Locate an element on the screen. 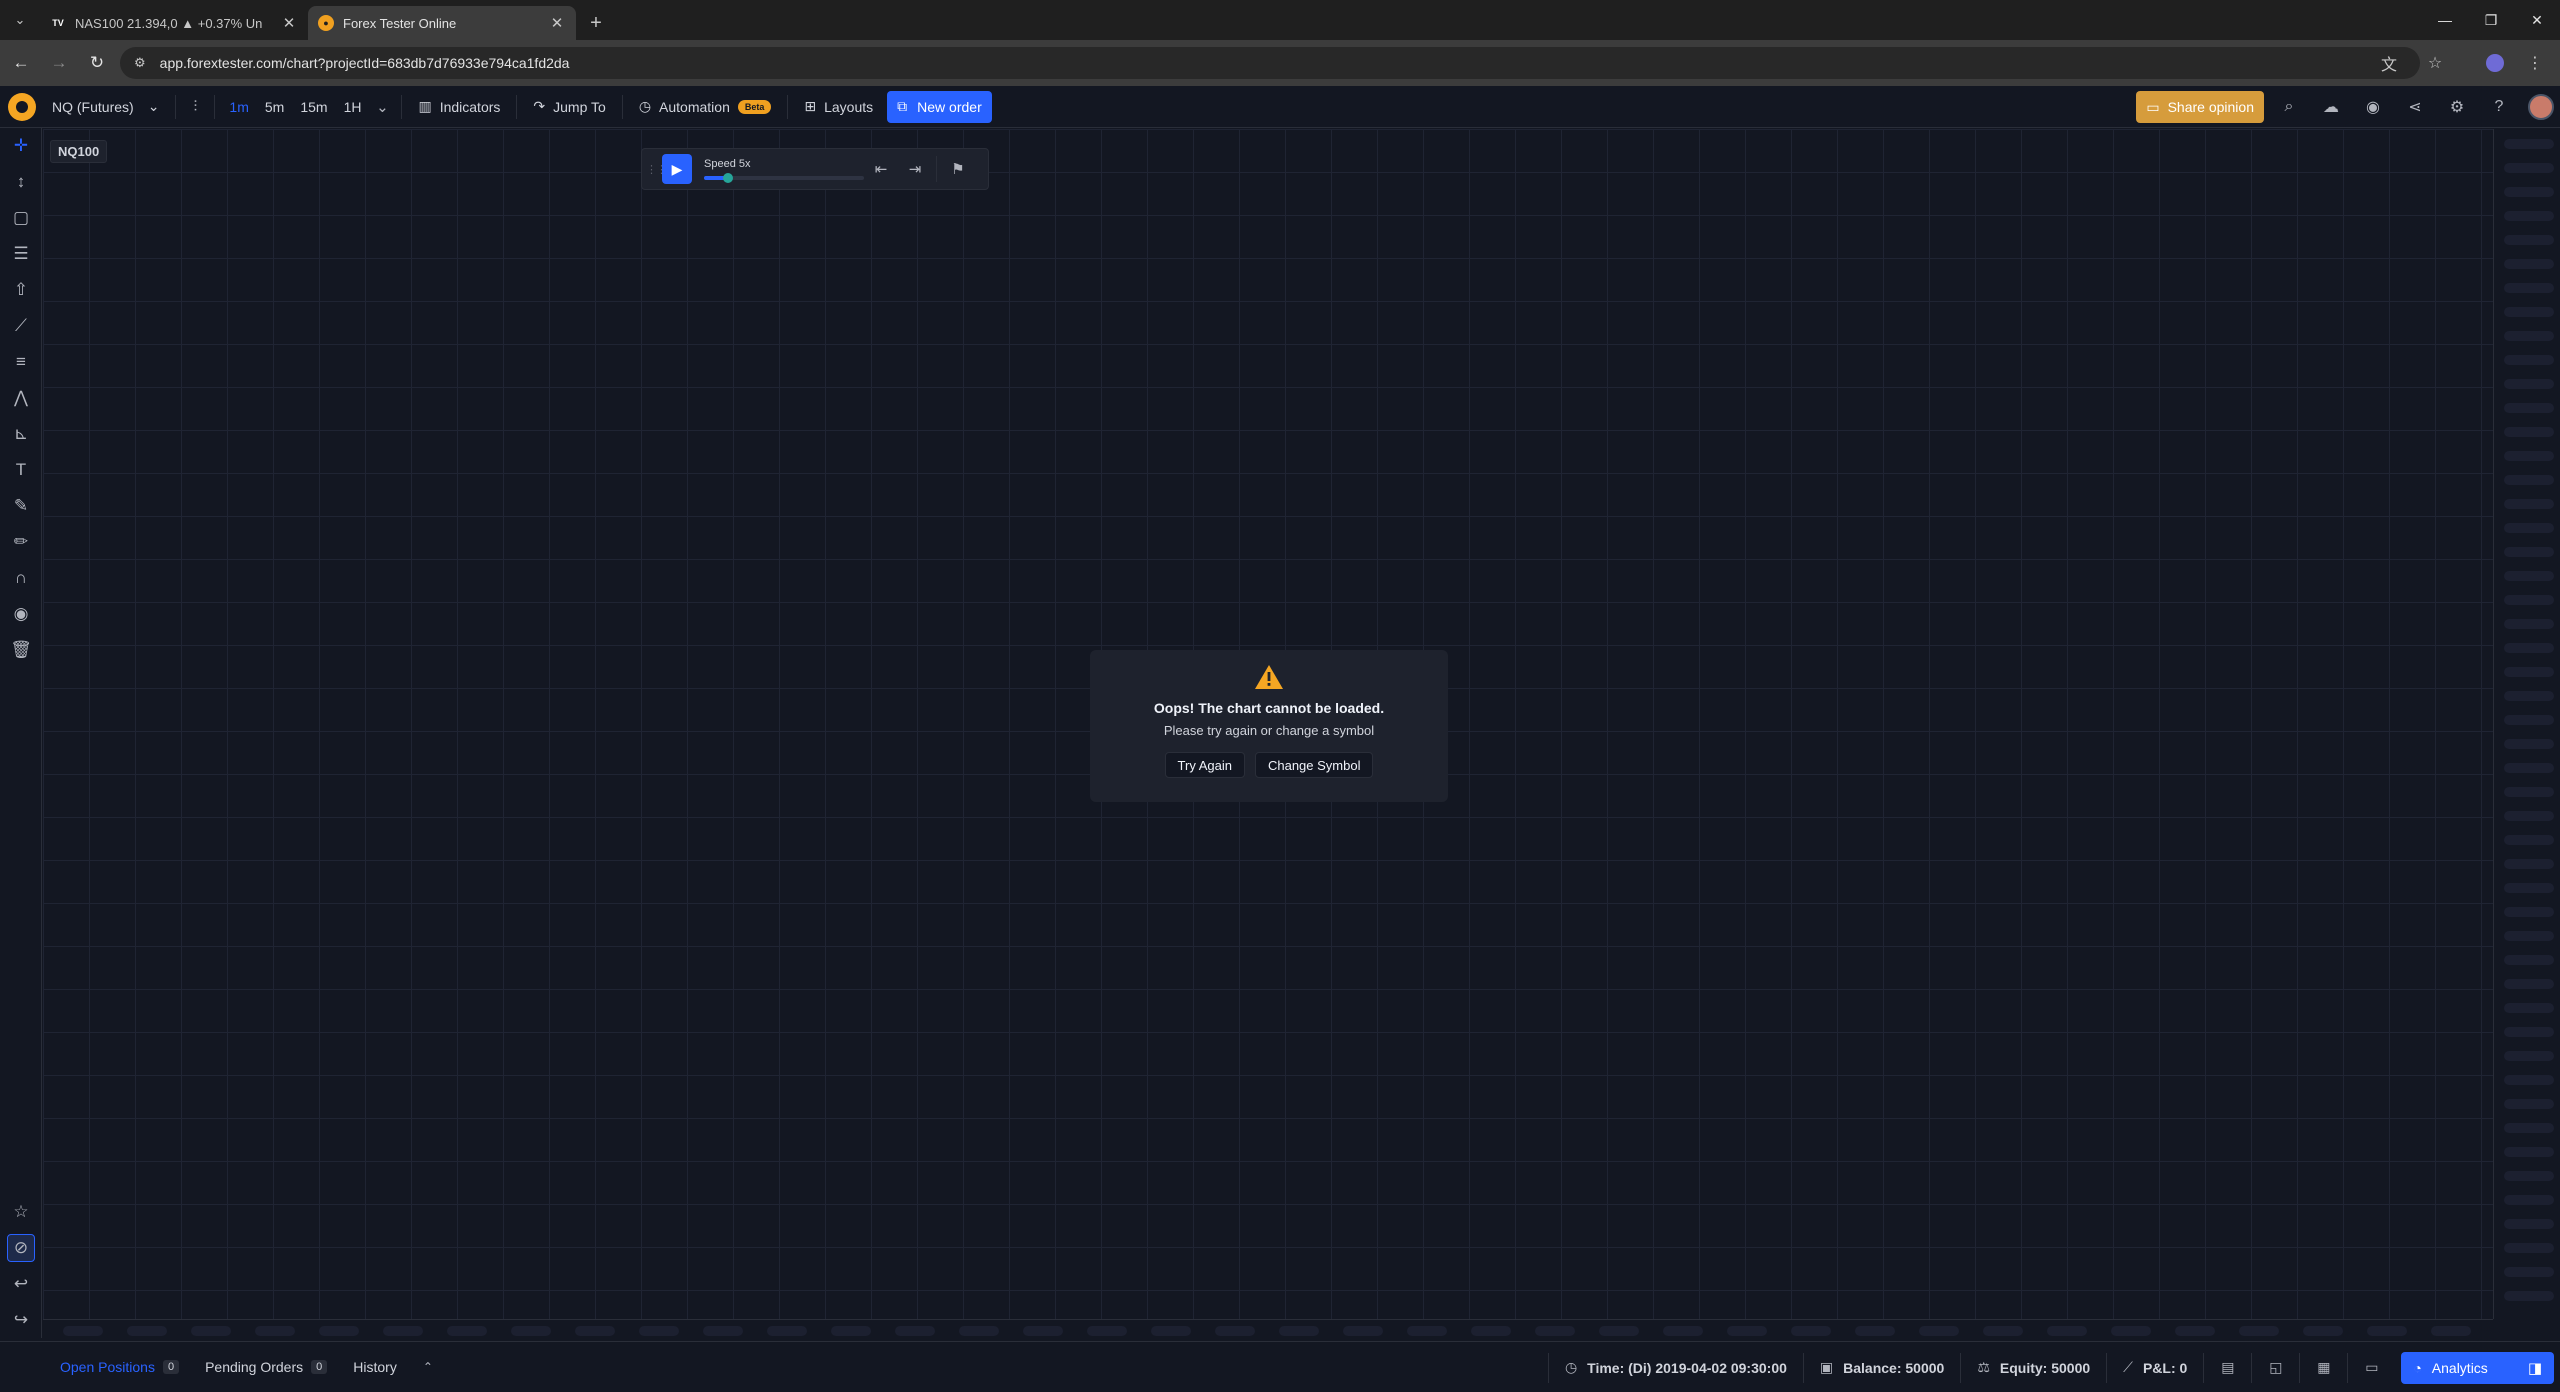 This screenshot has height=1392, width=2560. panel-toggle-icon: ◨ is located at coordinates (2535, 1368).